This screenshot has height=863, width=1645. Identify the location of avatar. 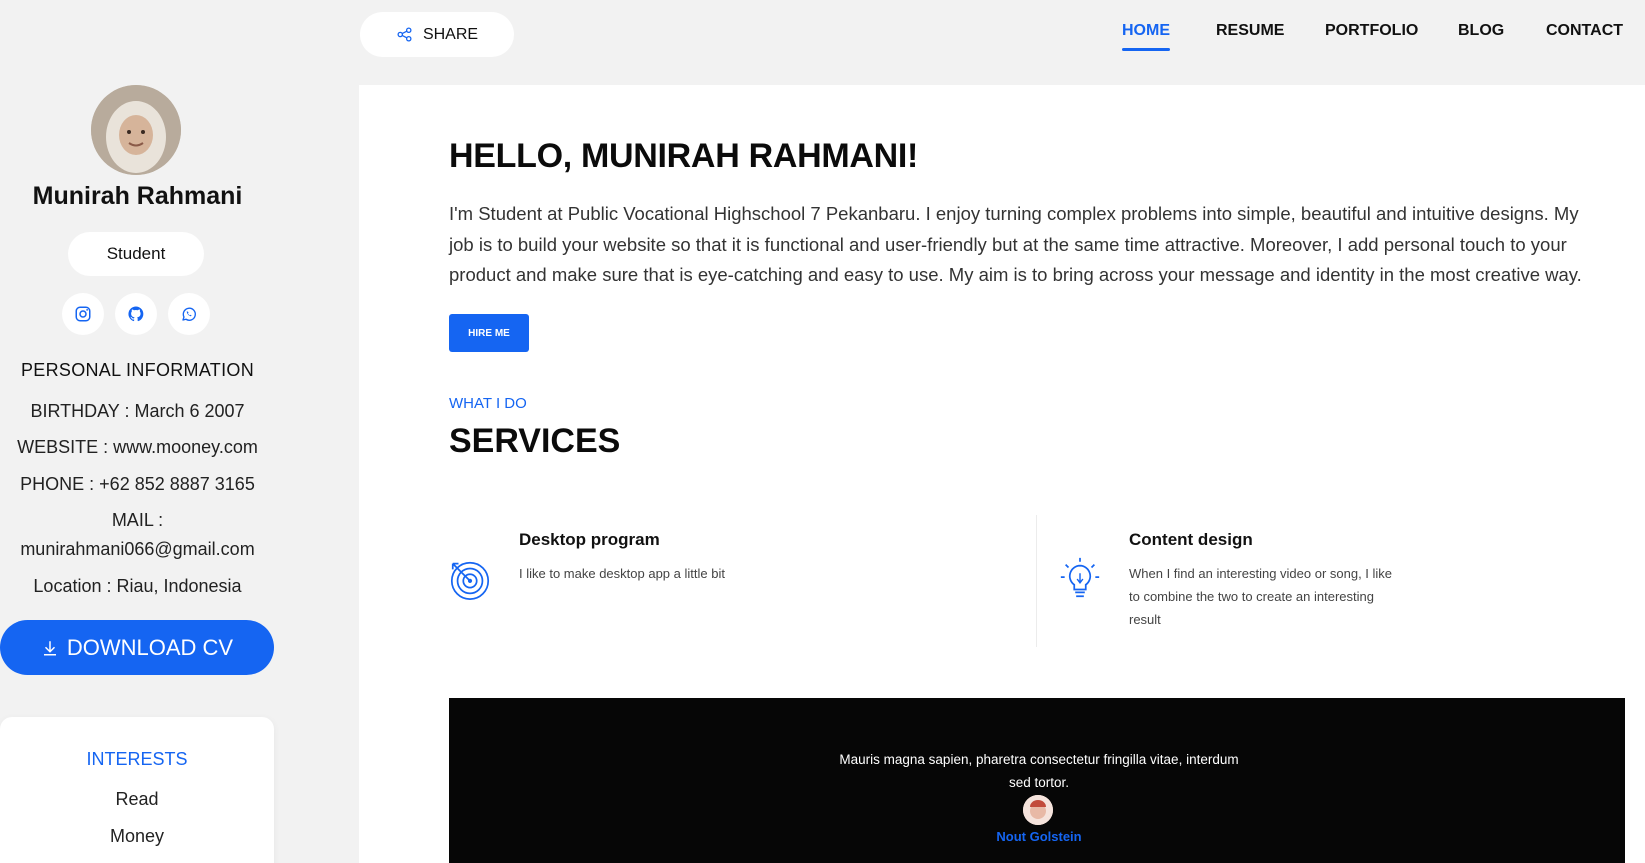
(136, 130).